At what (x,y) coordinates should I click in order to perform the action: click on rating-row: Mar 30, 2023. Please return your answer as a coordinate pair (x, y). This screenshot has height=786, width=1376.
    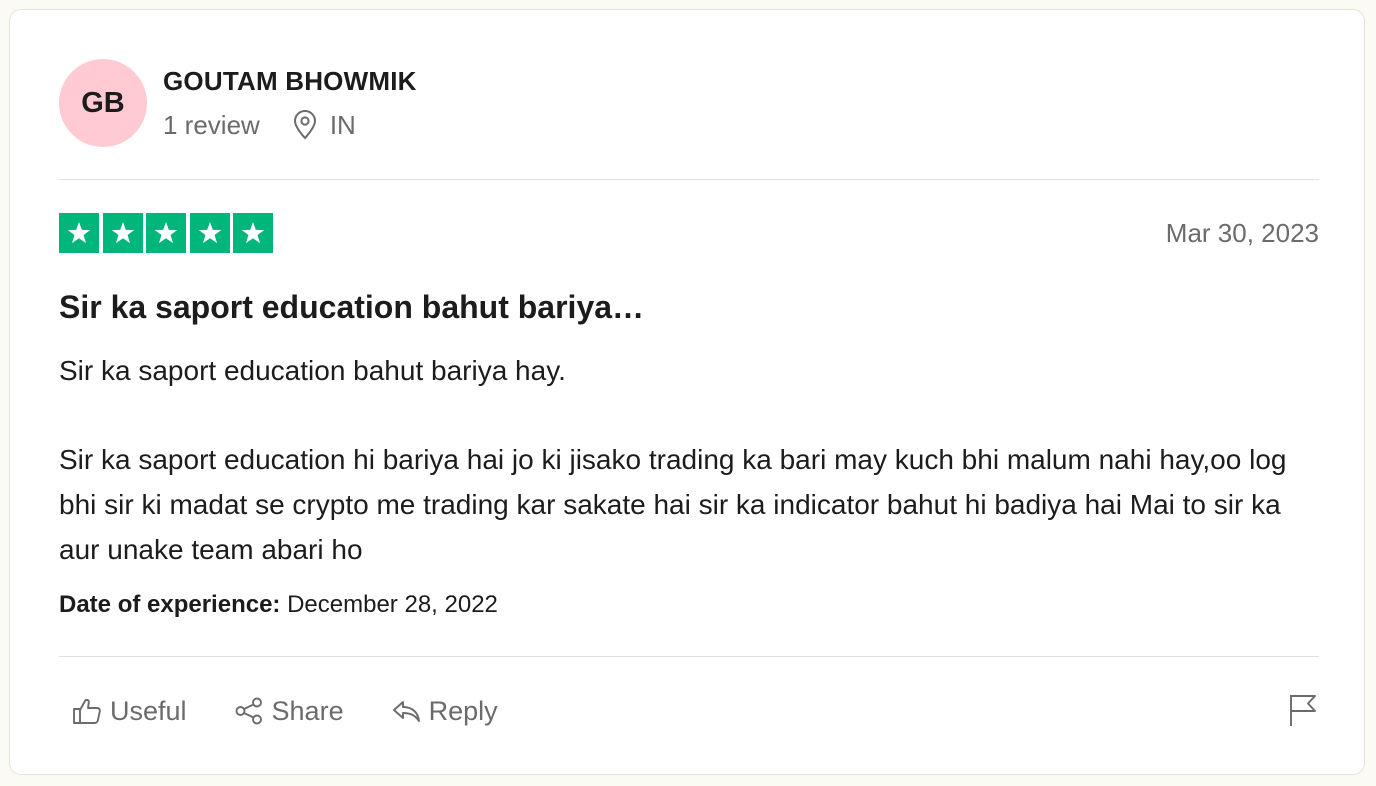
    Looking at the image, I should click on (689, 233).